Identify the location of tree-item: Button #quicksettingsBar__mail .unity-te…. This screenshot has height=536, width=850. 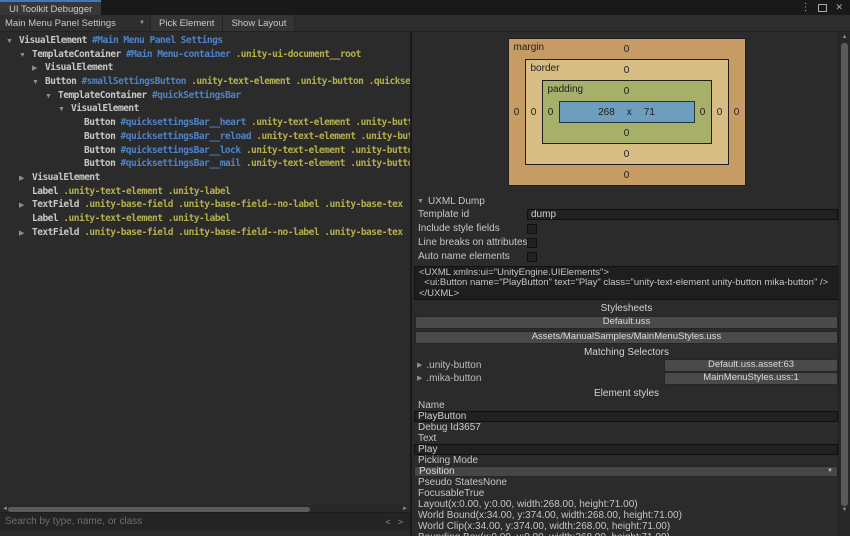
(205, 164).